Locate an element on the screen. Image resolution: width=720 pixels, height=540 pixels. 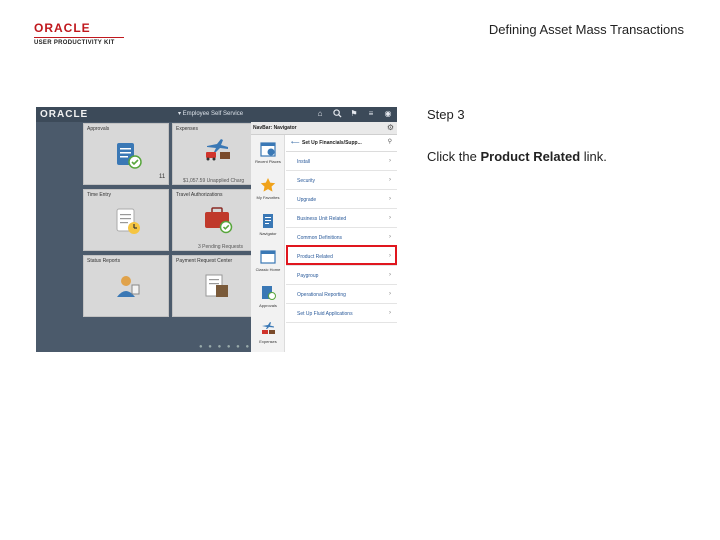
page-dots: ● ● ● ● ● ● is located at coordinates (225, 347).